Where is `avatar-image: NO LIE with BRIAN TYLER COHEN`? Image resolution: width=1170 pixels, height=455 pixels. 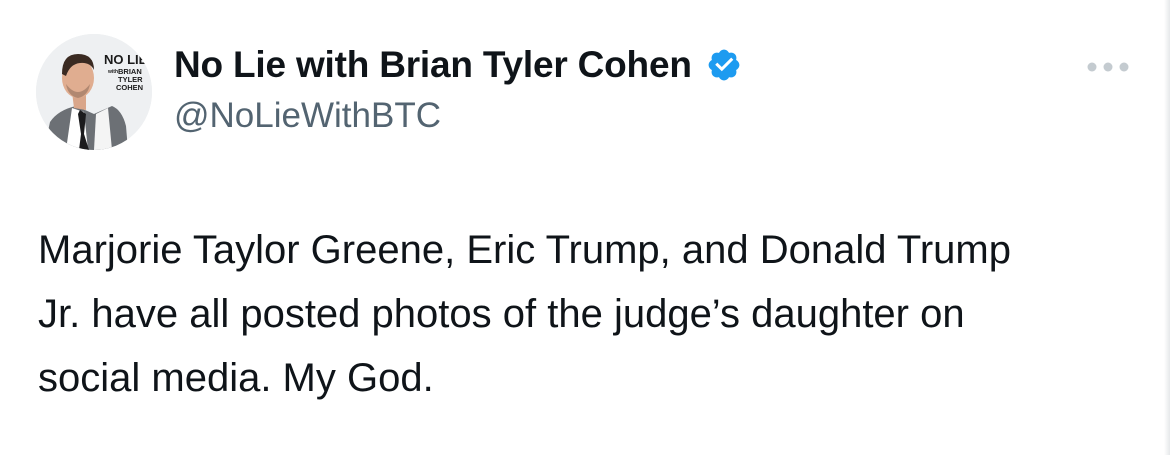 avatar-image: NO LIE with BRIAN TYLER COHEN is located at coordinates (94, 92).